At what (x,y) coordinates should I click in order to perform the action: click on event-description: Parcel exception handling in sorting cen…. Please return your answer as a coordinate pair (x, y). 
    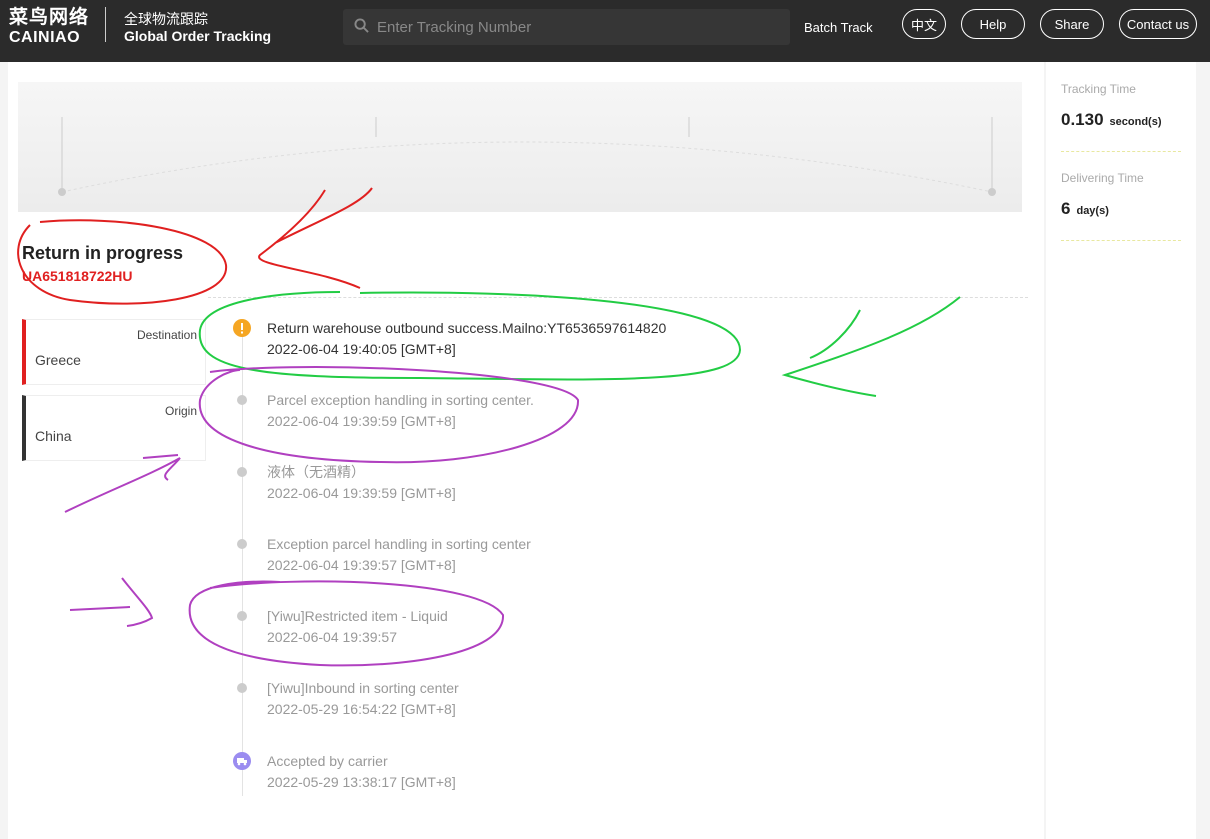
    Looking at the image, I should click on (400, 400).